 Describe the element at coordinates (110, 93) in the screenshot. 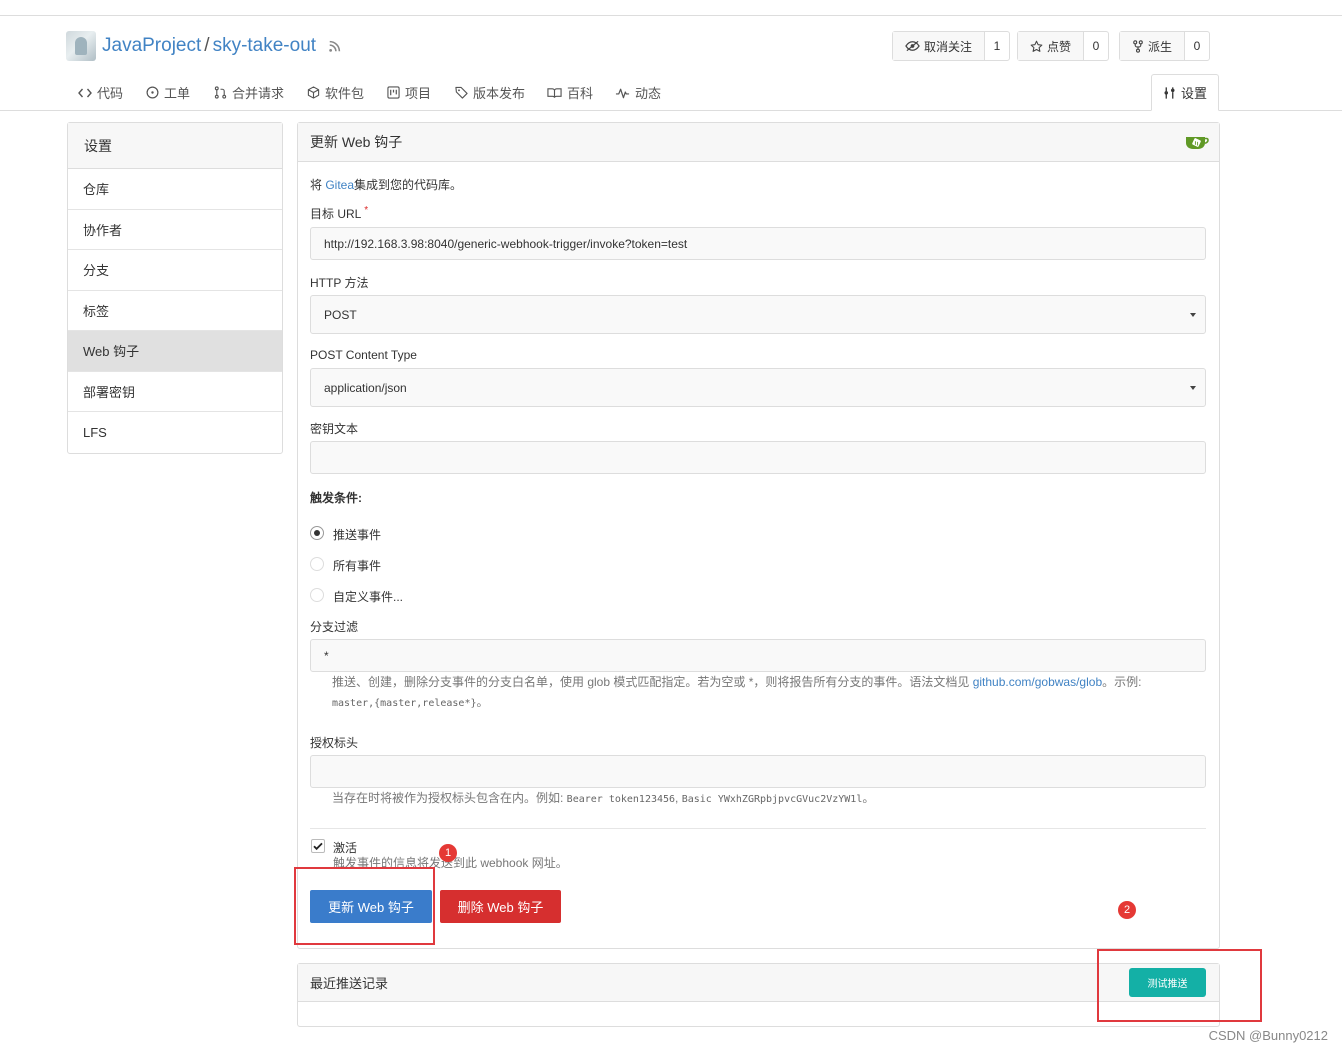

I see `tab-code-label: 代码` at that location.